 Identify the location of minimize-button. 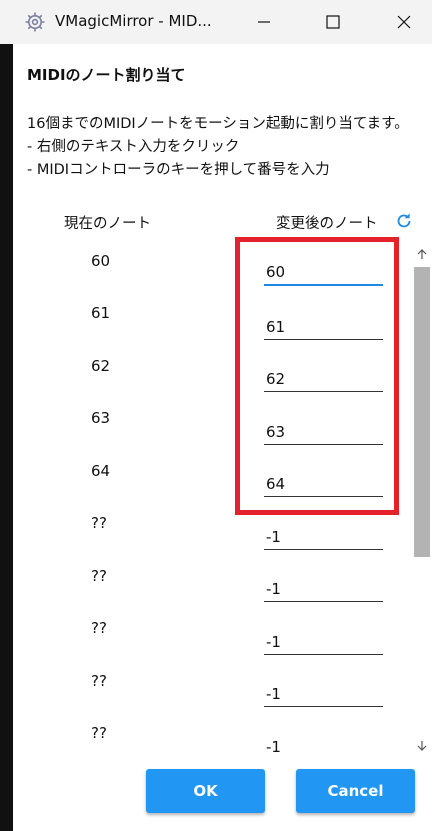
(264, 22).